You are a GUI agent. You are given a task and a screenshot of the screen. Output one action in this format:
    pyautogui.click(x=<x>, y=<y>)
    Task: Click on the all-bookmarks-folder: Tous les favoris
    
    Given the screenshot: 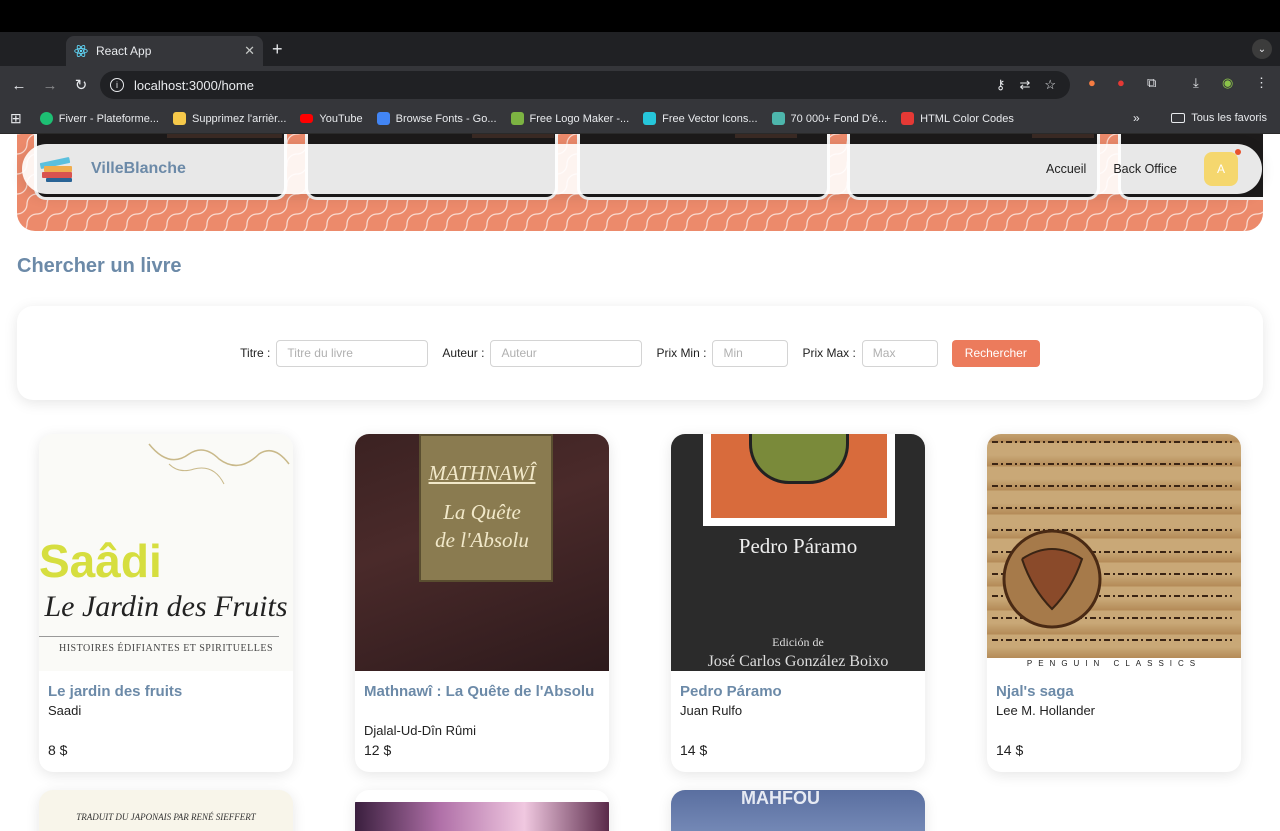 What is the action you would take?
    pyautogui.click(x=1219, y=118)
    